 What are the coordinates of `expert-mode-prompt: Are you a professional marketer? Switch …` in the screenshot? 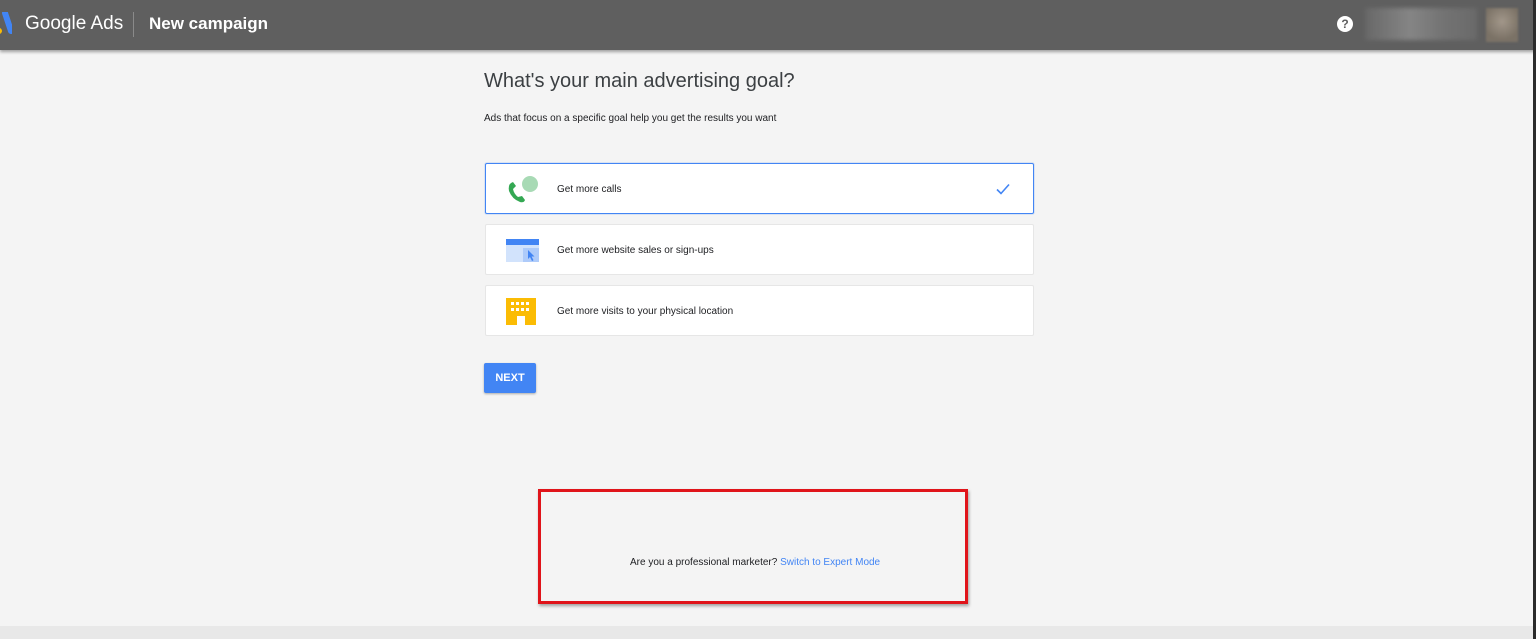 It's located at (755, 562).